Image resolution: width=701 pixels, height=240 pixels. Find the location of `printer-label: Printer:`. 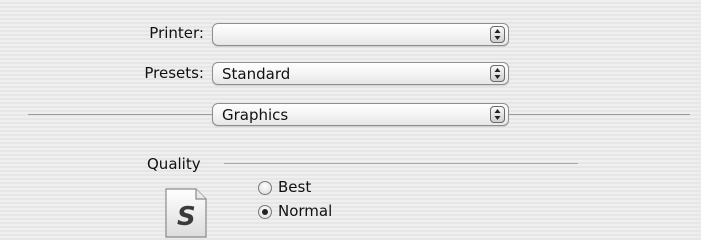

printer-label: Printer: is located at coordinates (176, 33).